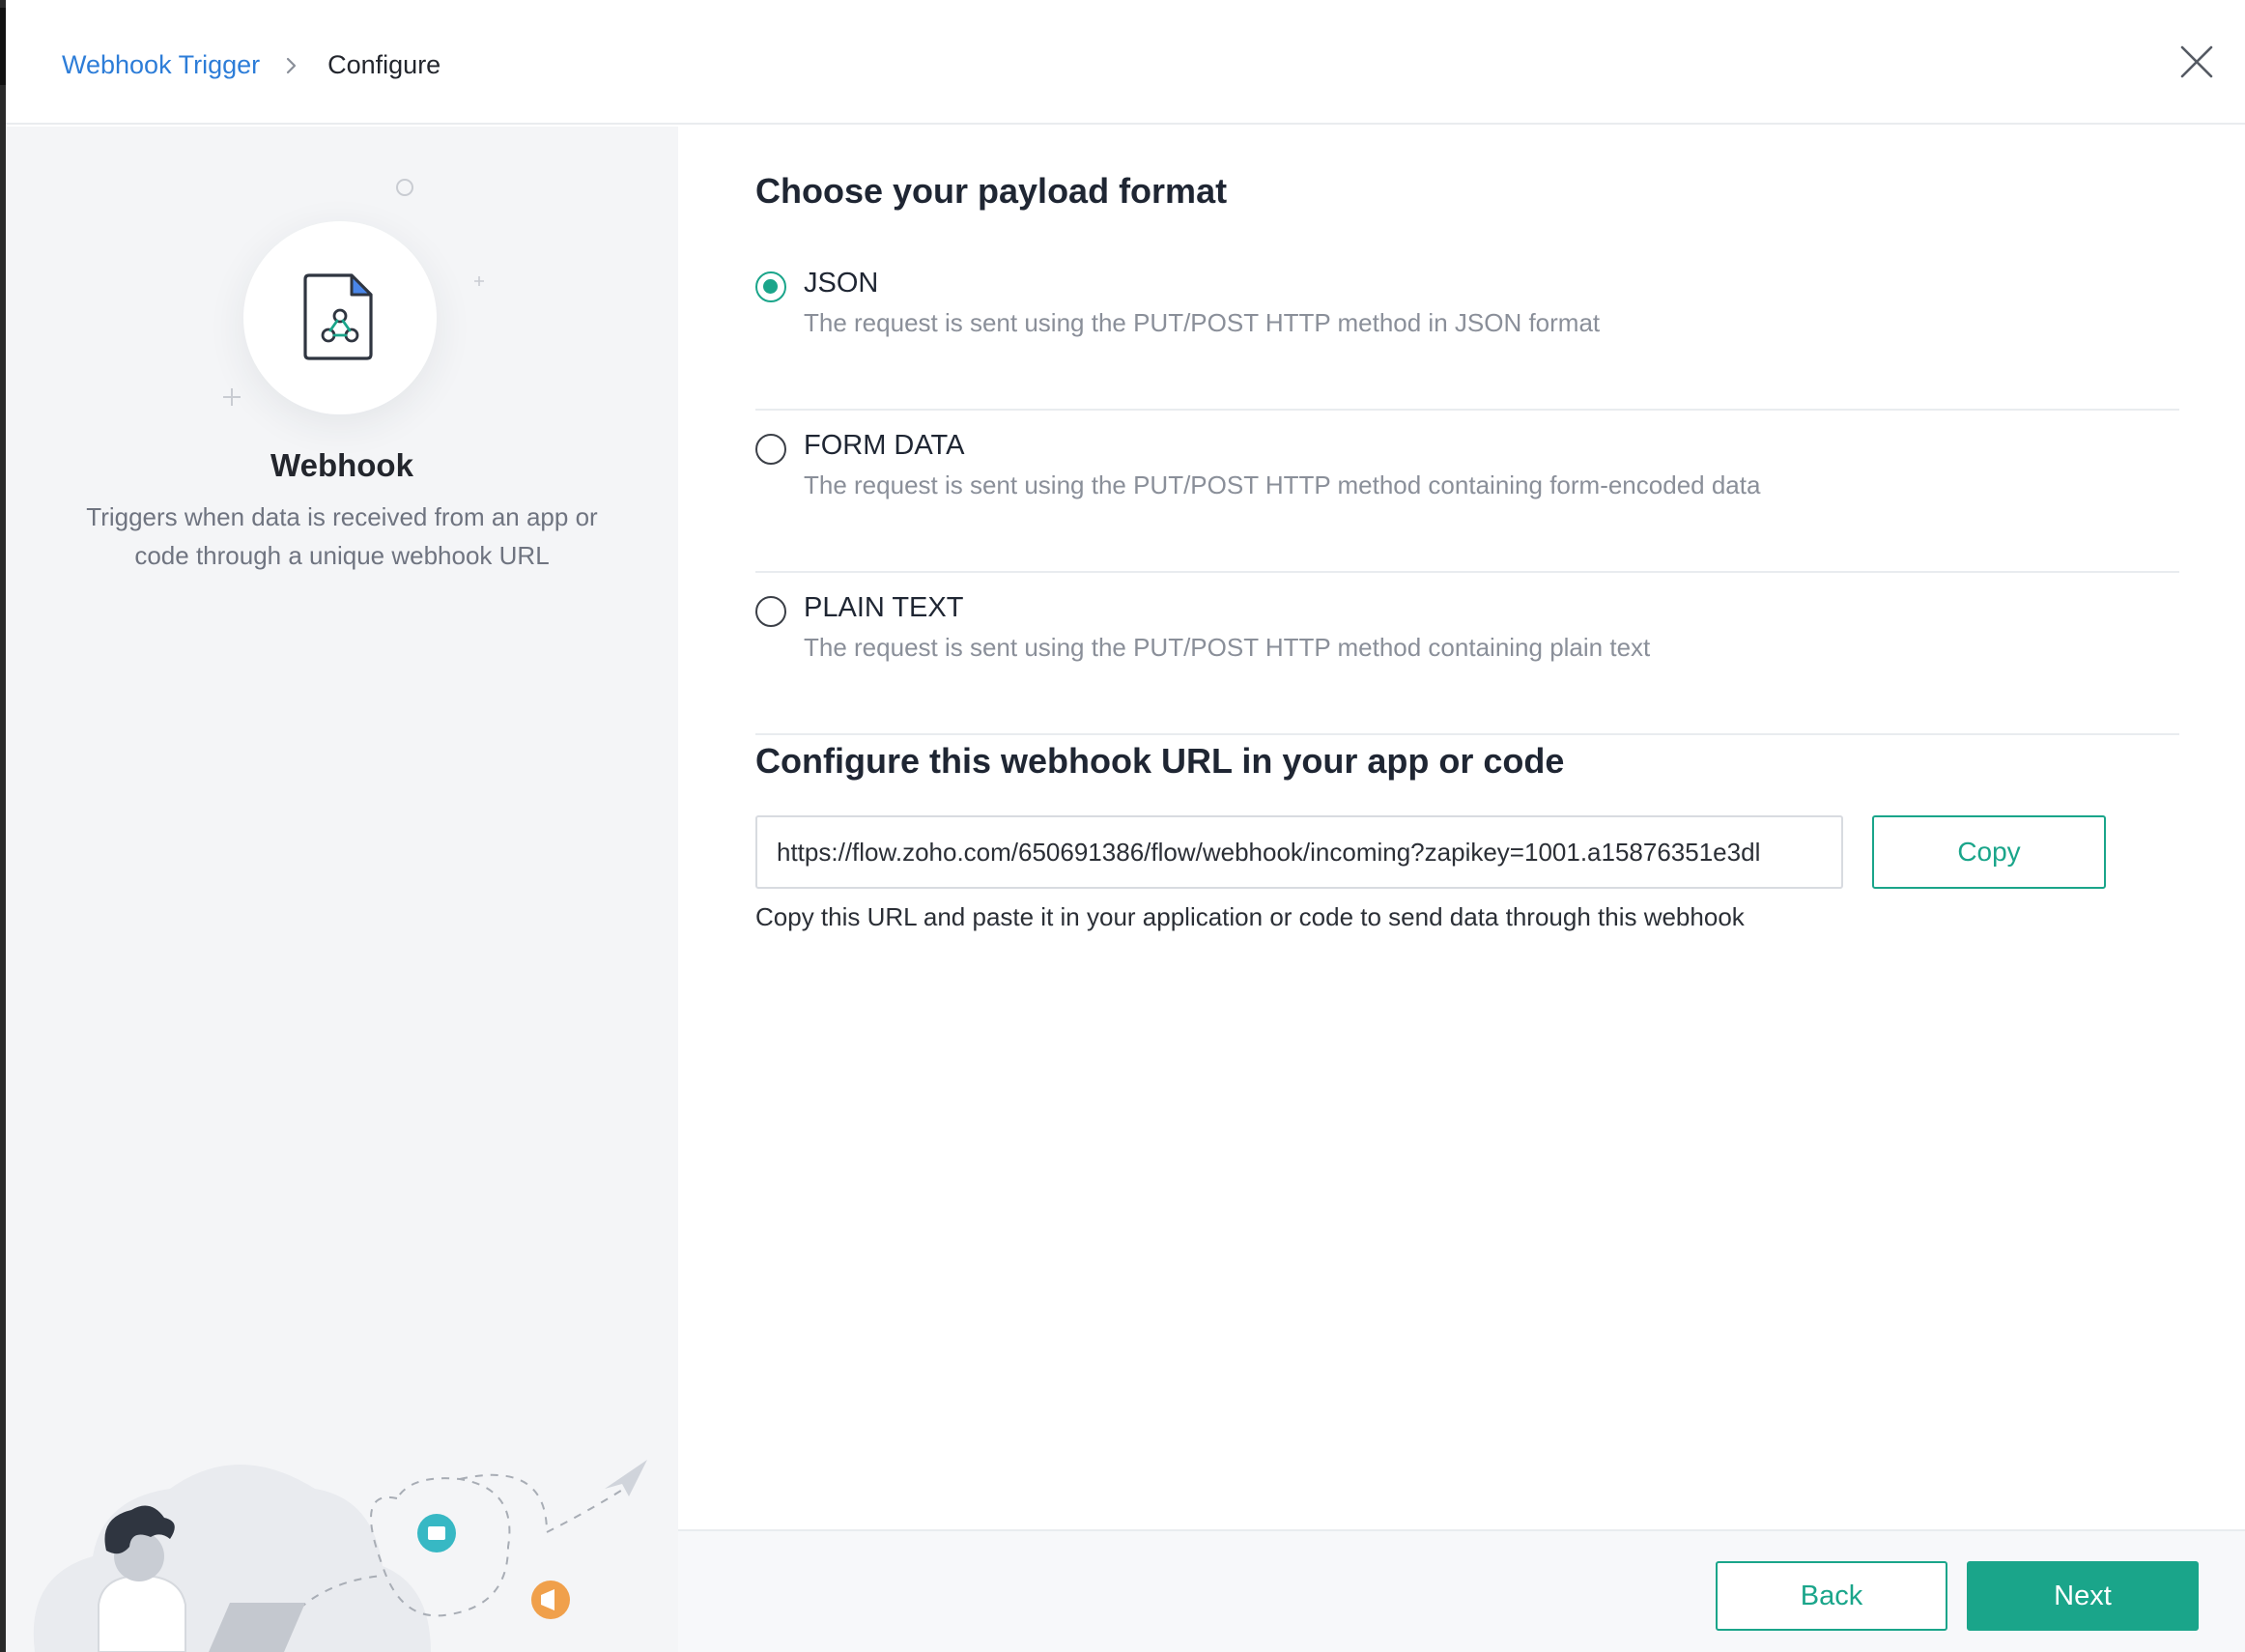 This screenshot has width=2245, height=1652. What do you see at coordinates (340, 1556) in the screenshot?
I see `person-laptop-illustration` at bounding box center [340, 1556].